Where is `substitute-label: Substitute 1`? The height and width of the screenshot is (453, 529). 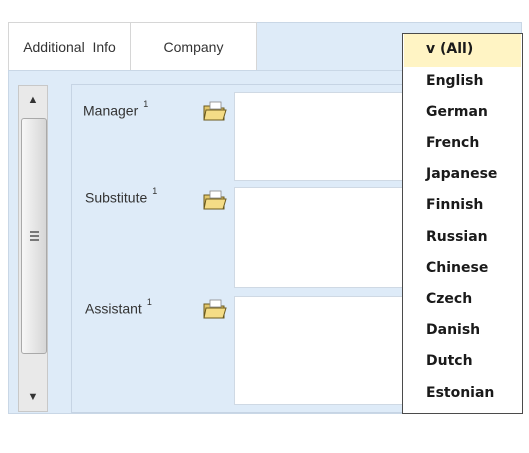 substitute-label: Substitute 1 is located at coordinates (121, 196).